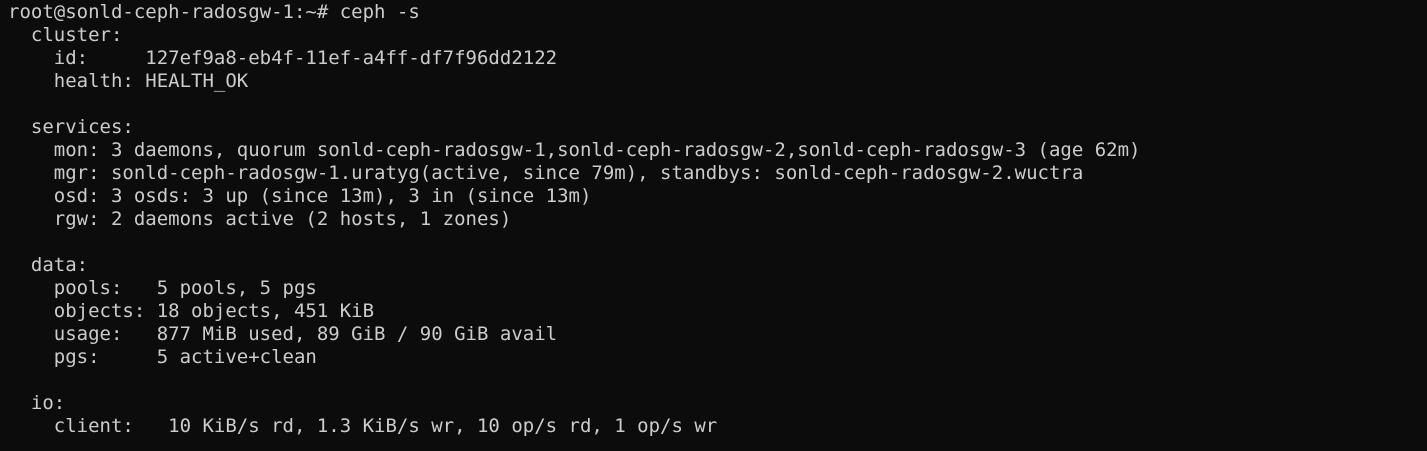 The width and height of the screenshot is (1427, 451). What do you see at coordinates (65, 35) in the screenshot?
I see `cluster-heading: cluster:` at bounding box center [65, 35].